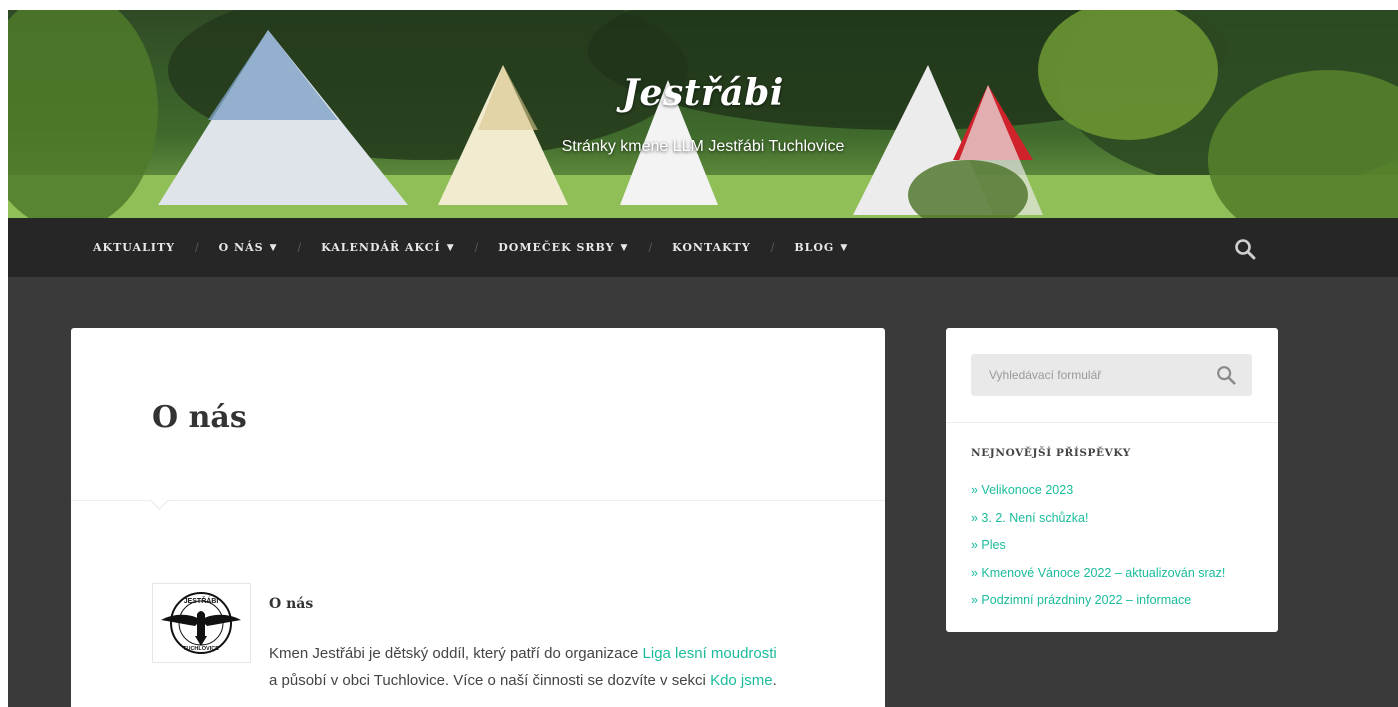 This screenshot has height=707, width=1398. I want to click on recent-post-link: » 3. 2. Není schůzka!, so click(1029, 518).